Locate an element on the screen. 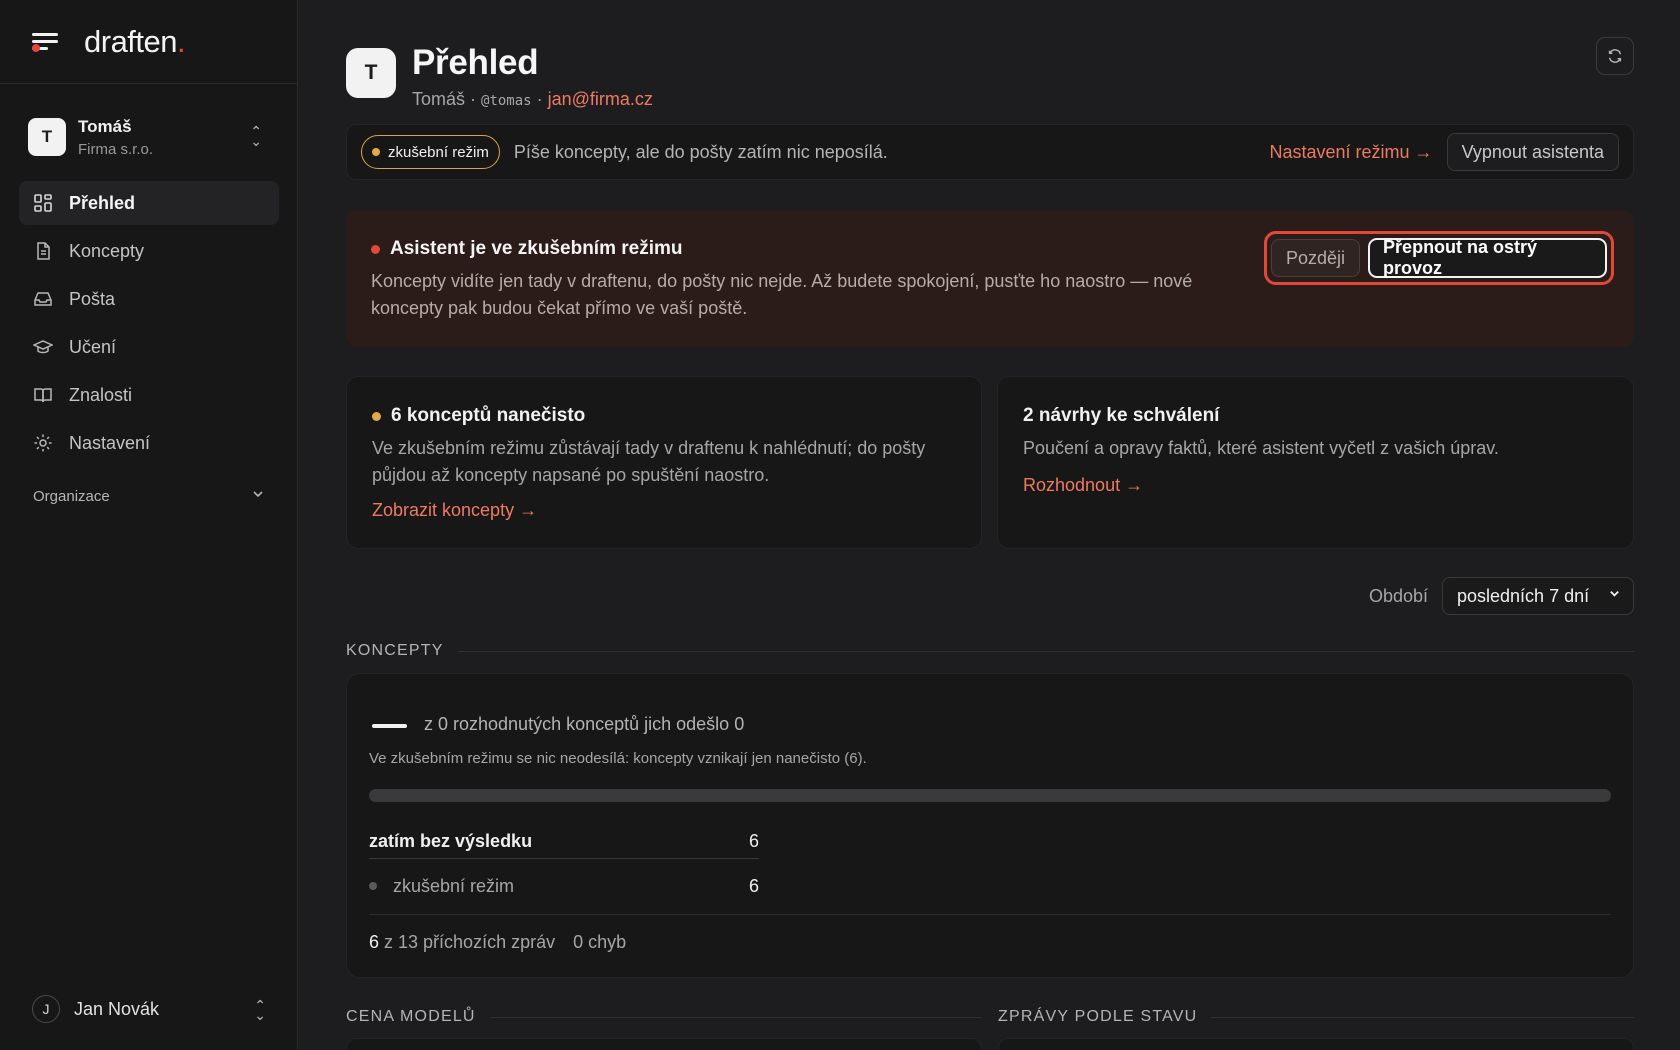 This screenshot has height=1050, width=1680. disable-assistant-button: Vypnout asistenta is located at coordinates (1532, 152).